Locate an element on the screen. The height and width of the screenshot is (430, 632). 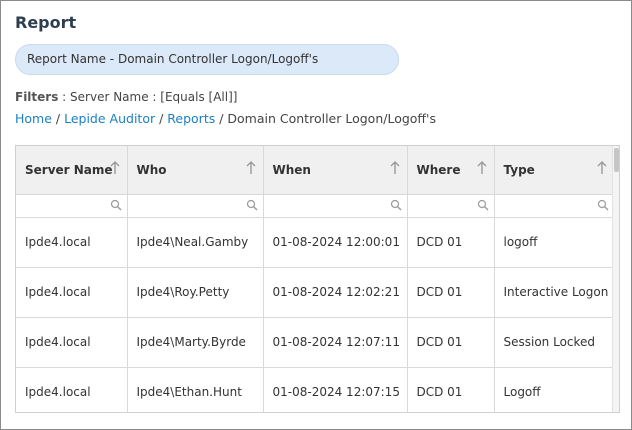
column-header-label: Type is located at coordinates (519, 169).